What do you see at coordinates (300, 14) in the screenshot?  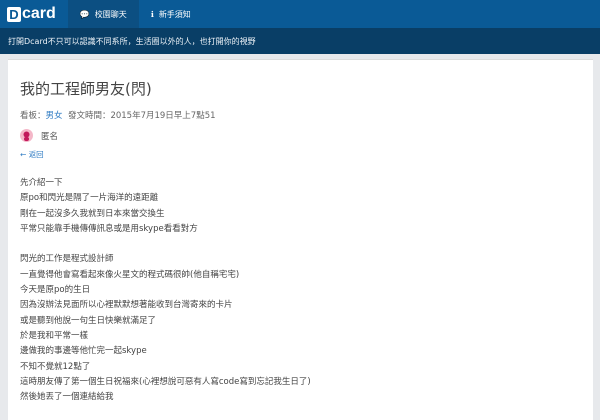 I see `top-nav-bar: Dcard 💬 校園聊天 ℹ 新手須知` at bounding box center [300, 14].